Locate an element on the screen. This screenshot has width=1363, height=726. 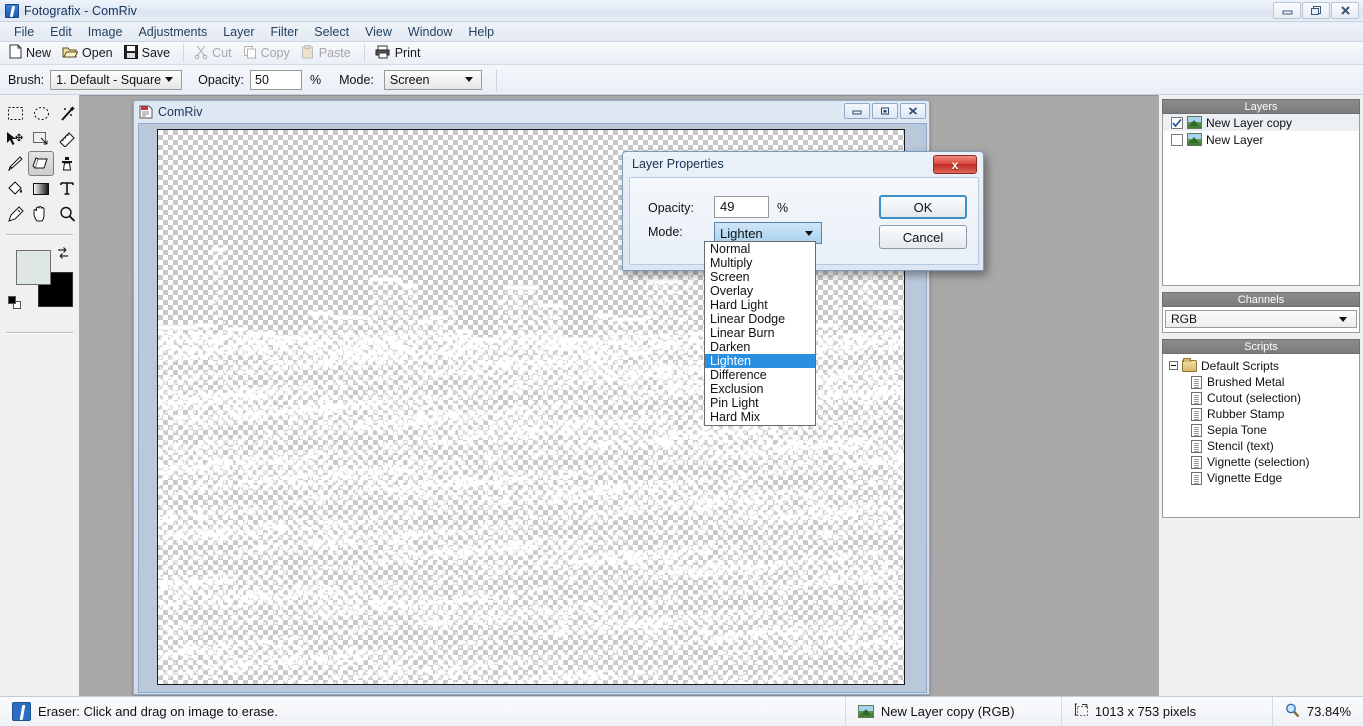
rectangular-marquee-tool is located at coordinates (15, 113).